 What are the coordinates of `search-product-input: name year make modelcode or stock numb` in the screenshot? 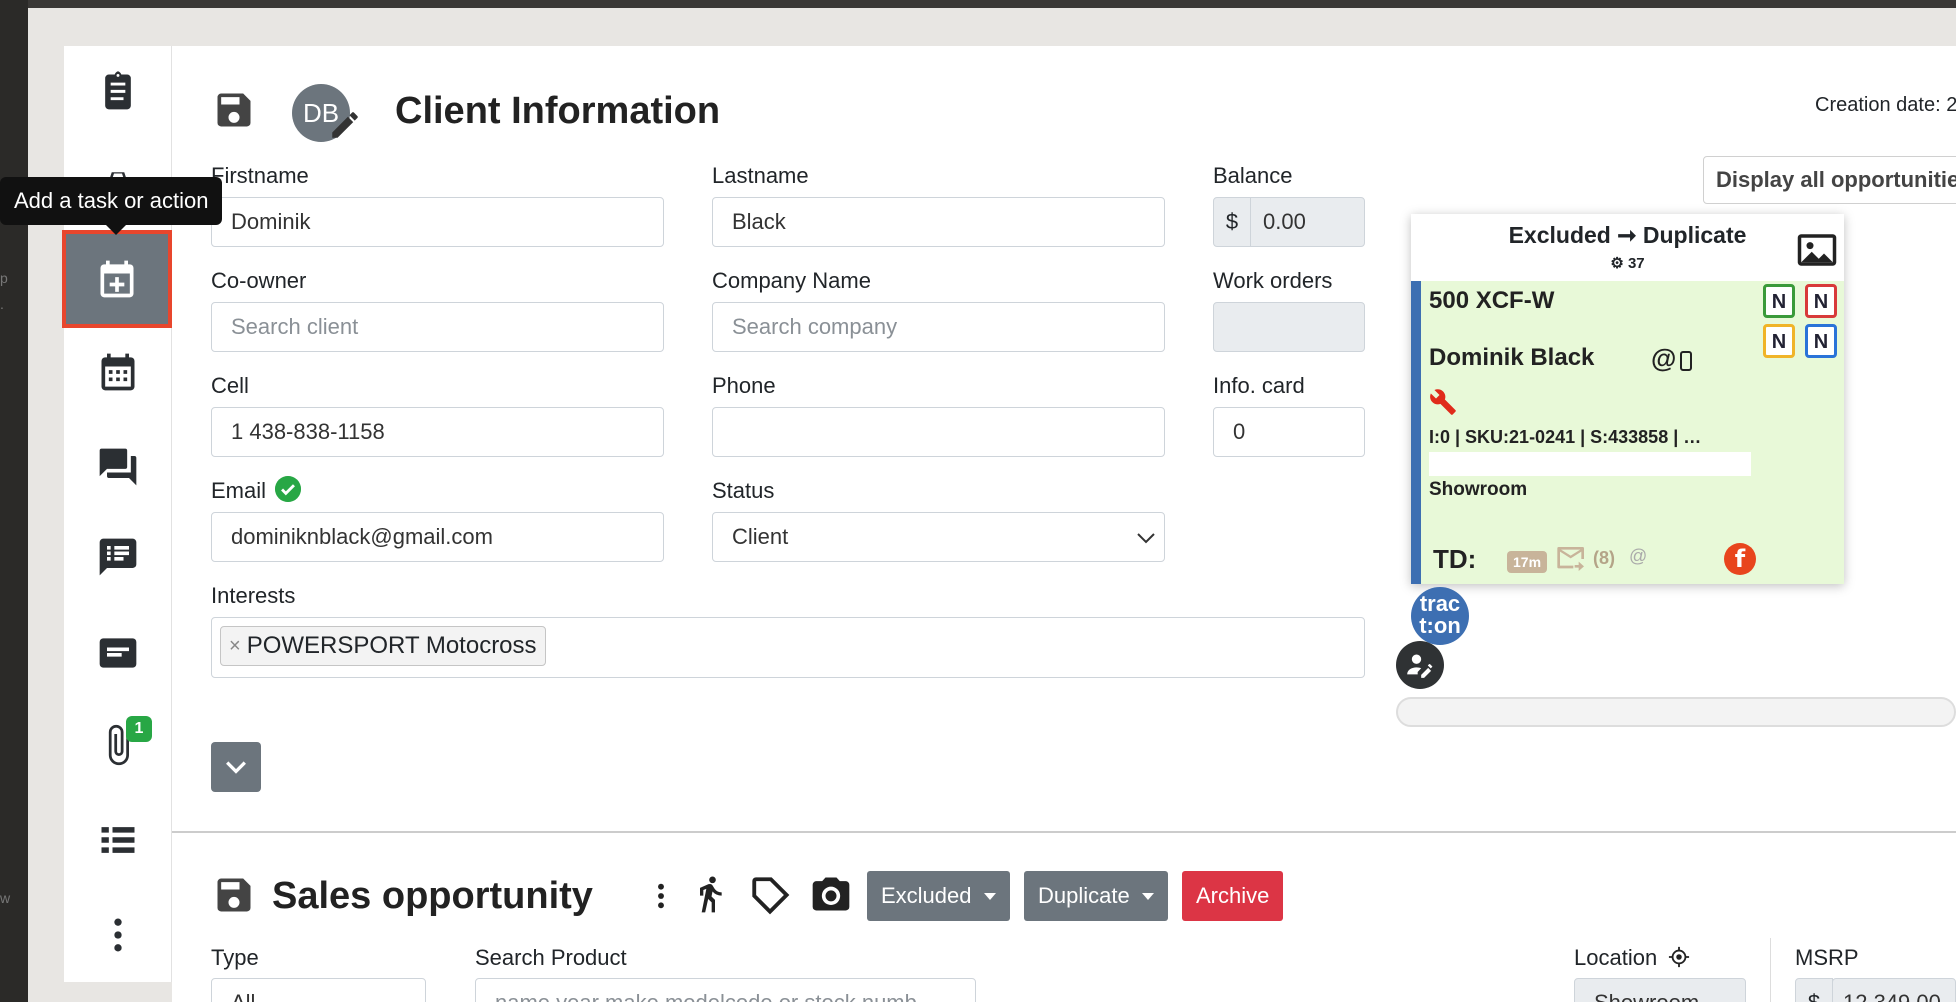 It's located at (725, 990).